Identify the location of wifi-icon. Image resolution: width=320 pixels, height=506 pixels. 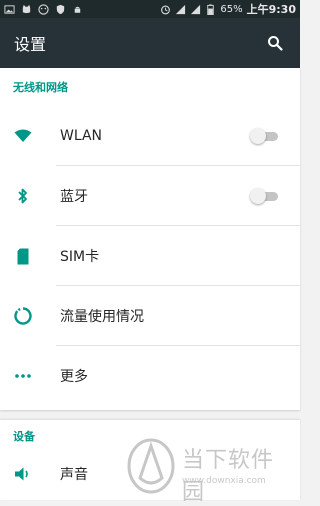
(23, 136).